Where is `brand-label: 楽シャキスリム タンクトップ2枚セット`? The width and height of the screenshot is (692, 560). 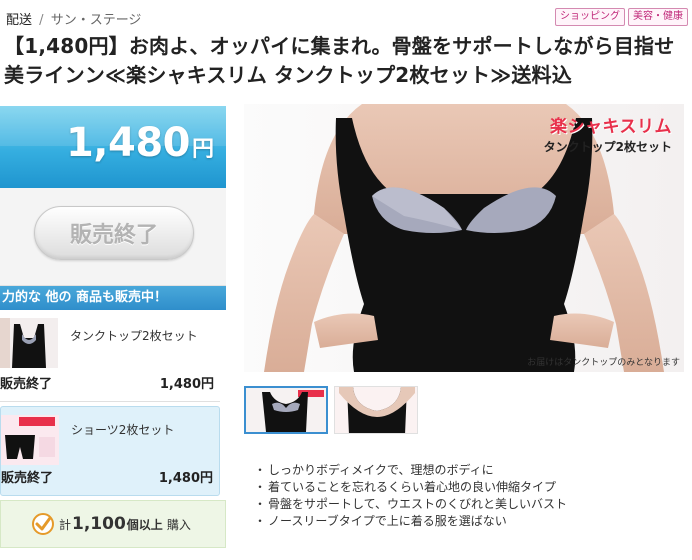
brand-label: 楽シャキスリム タンクトップ2枚セット is located at coordinates (608, 133).